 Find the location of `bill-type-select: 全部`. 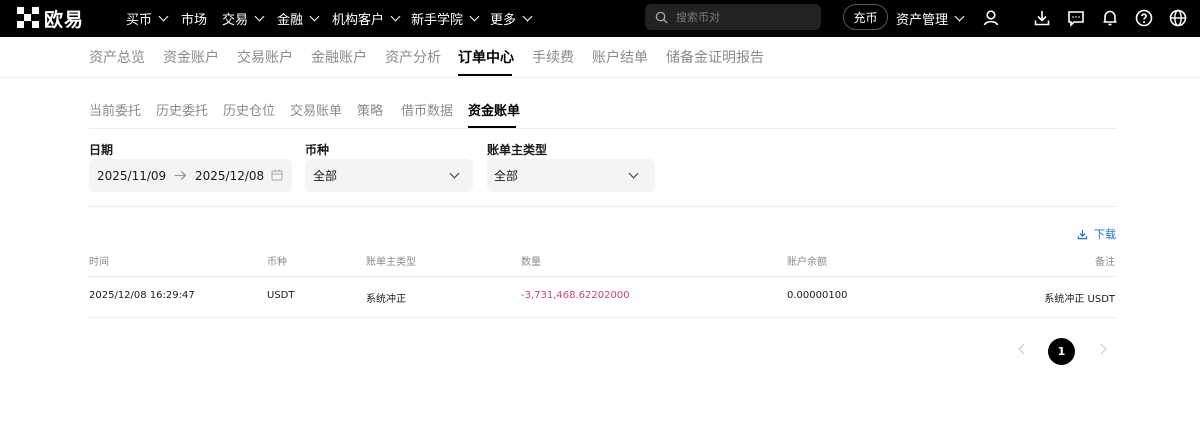

bill-type-select: 全部 is located at coordinates (571, 175).